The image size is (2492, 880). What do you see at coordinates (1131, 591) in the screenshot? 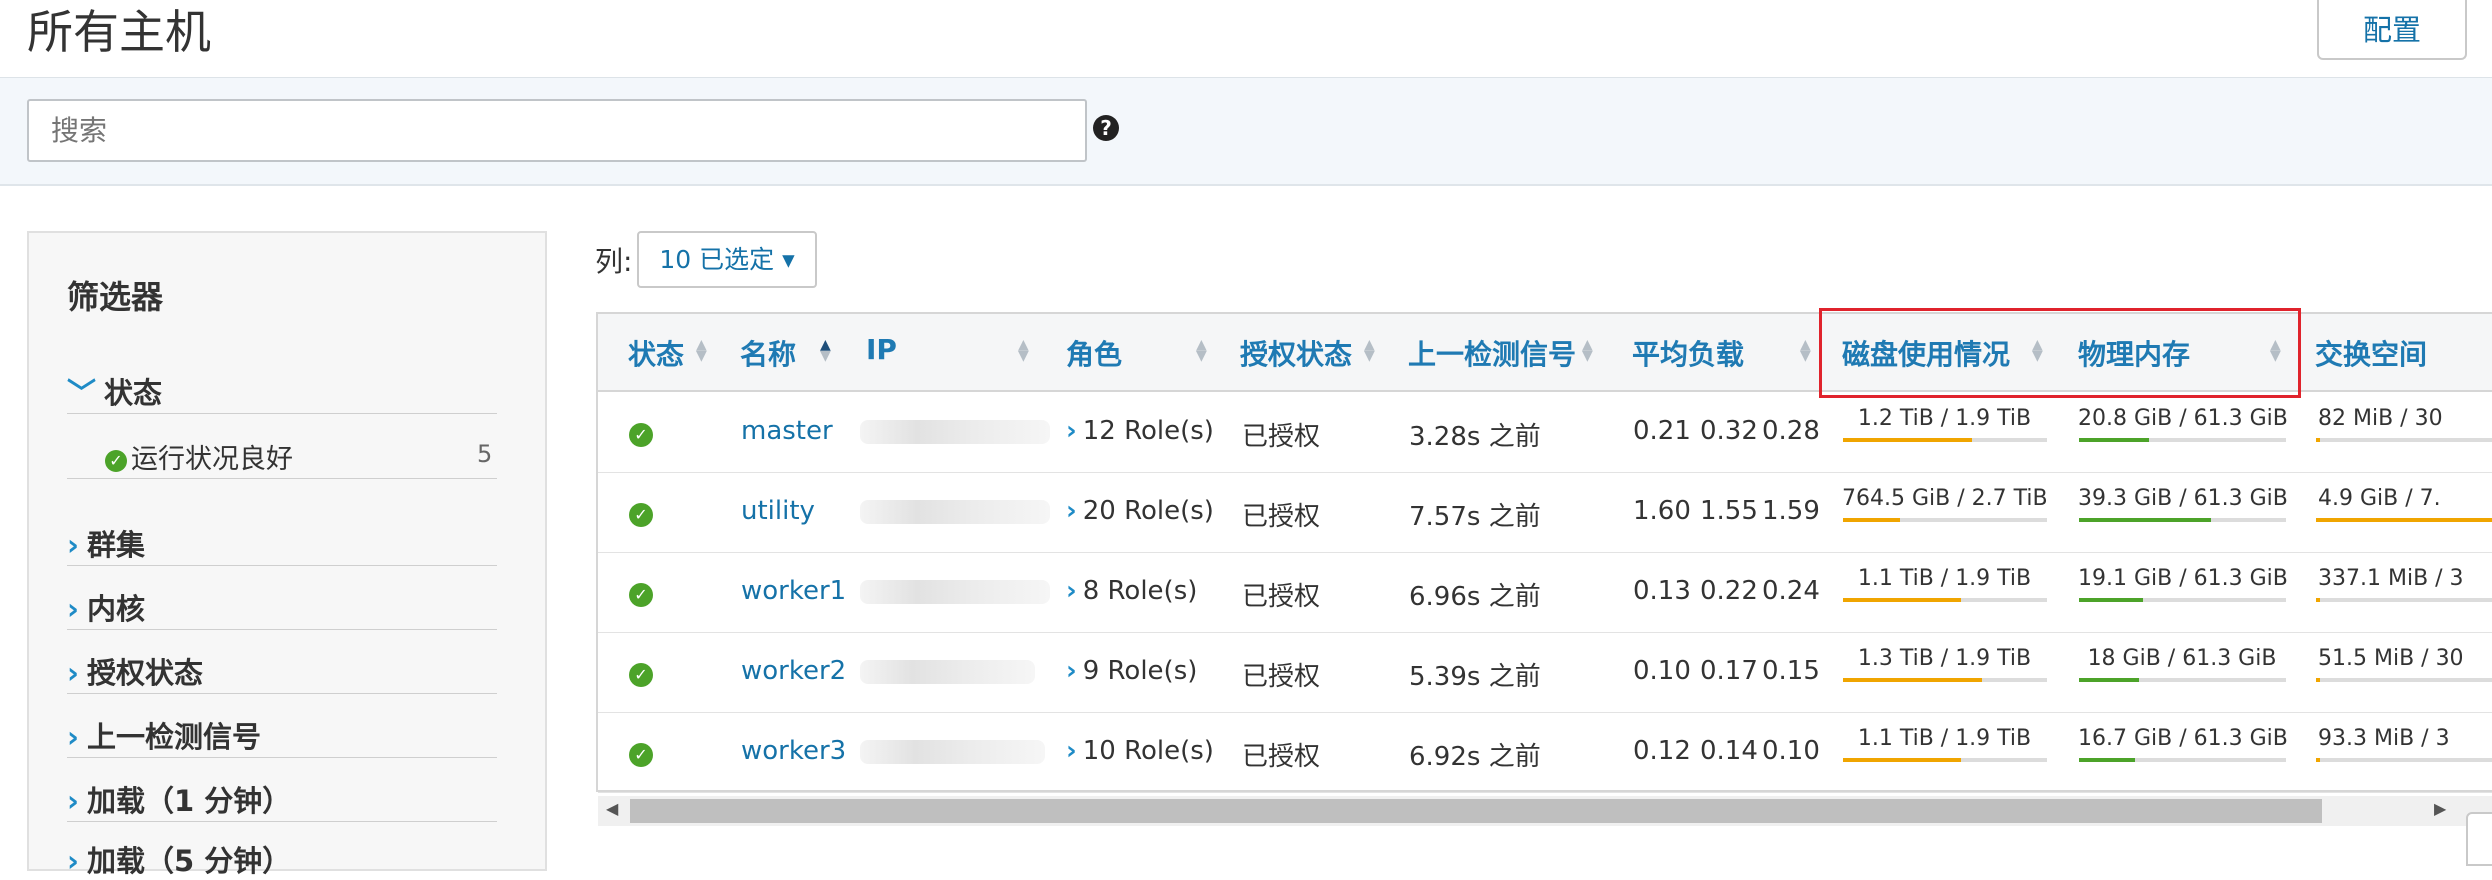
I see `roles-toggle: › 8 Role(s)` at bounding box center [1131, 591].